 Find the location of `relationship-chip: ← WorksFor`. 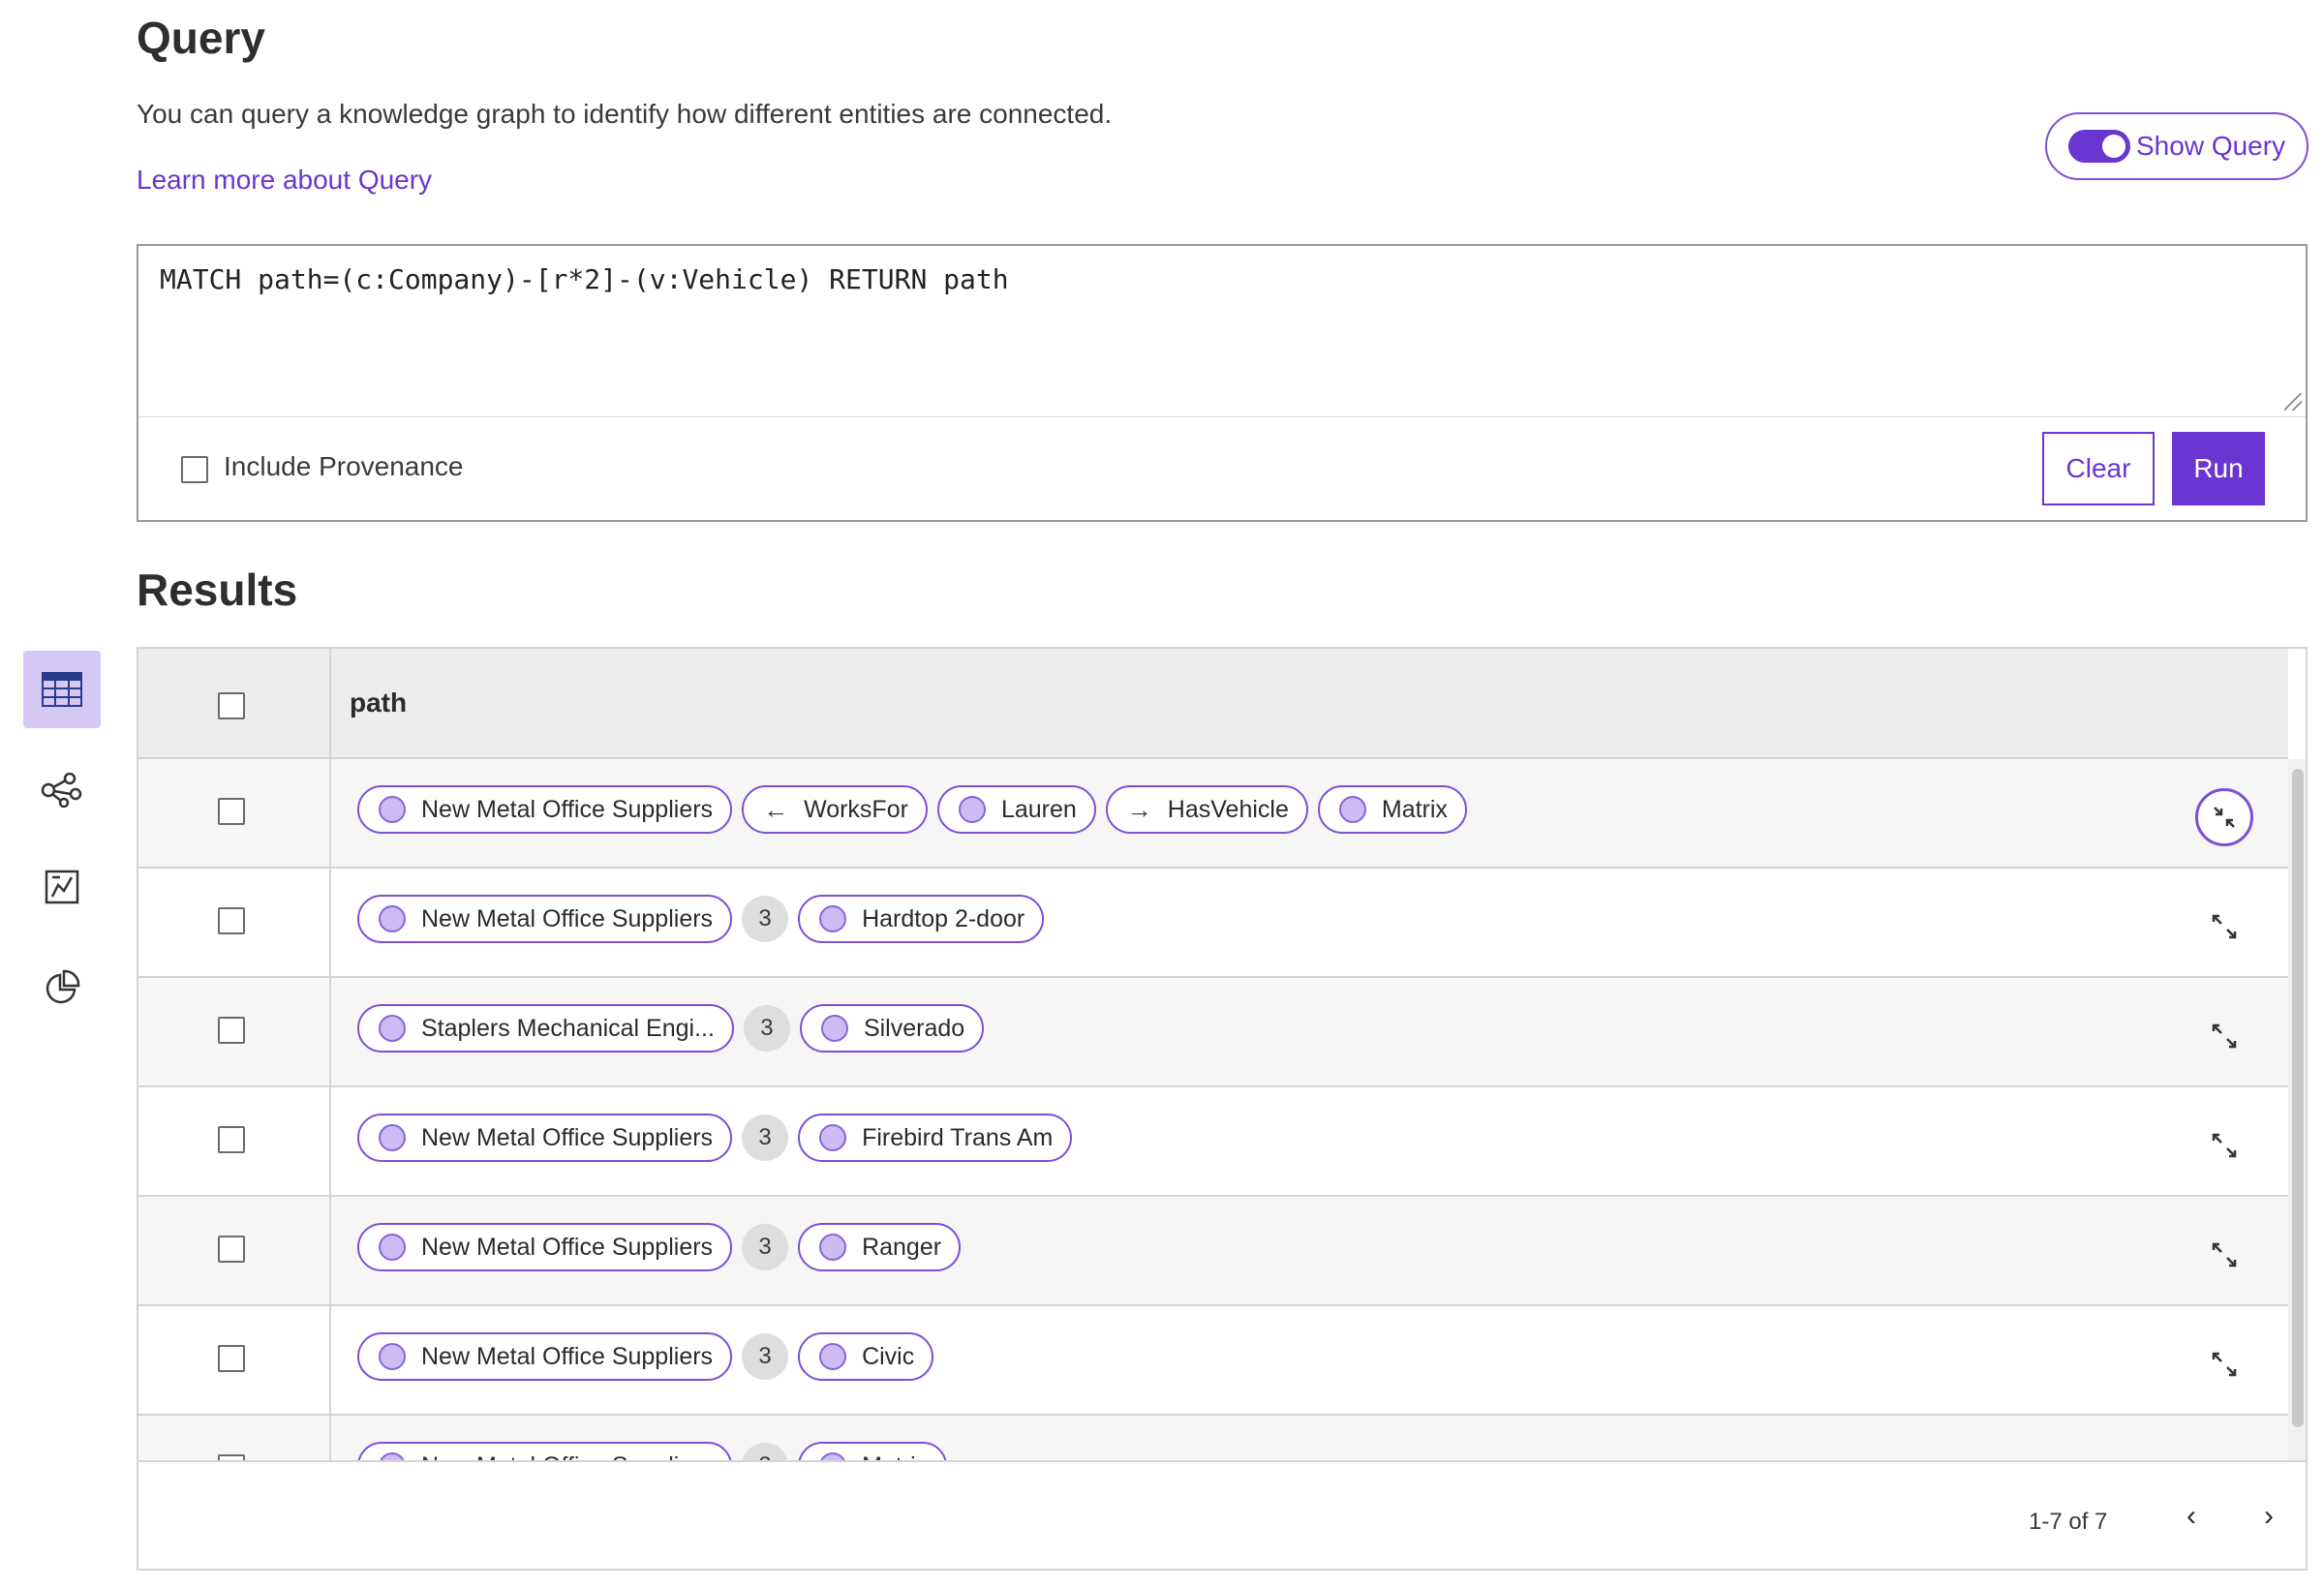

relationship-chip: ← WorksFor is located at coordinates (835, 809).